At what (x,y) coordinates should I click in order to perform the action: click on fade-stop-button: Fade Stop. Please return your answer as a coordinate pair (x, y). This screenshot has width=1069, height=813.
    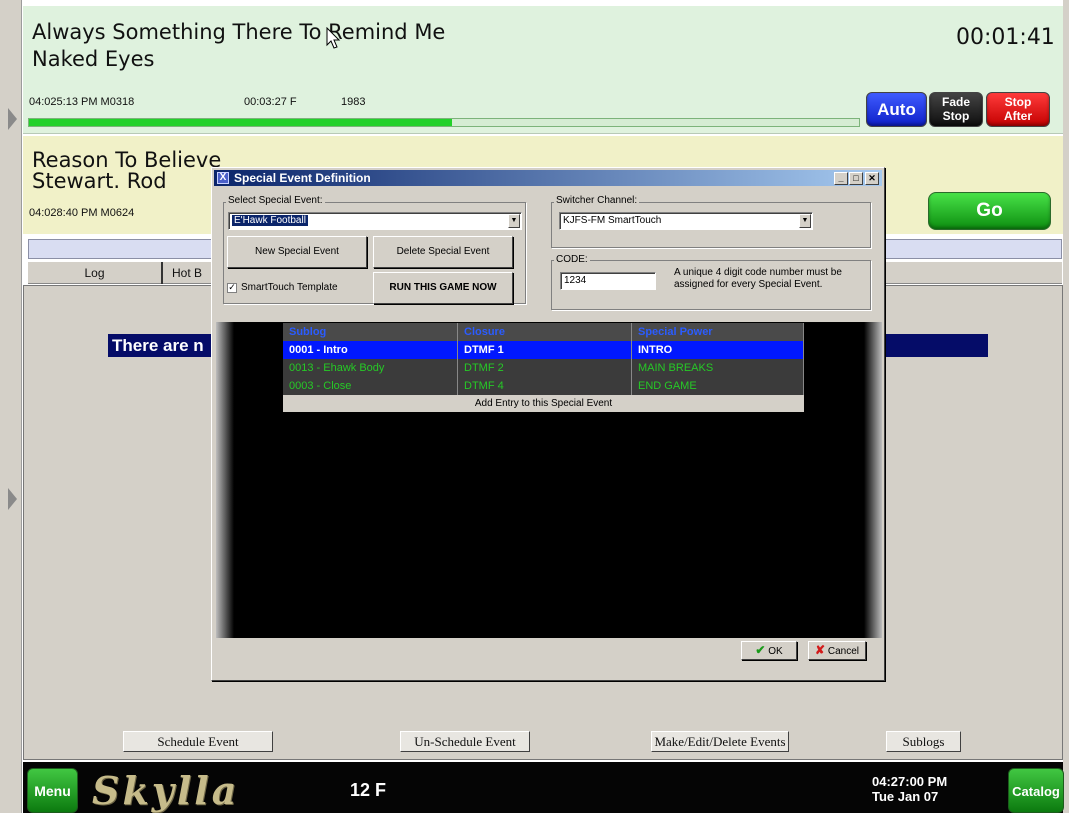
    Looking at the image, I should click on (956, 109).